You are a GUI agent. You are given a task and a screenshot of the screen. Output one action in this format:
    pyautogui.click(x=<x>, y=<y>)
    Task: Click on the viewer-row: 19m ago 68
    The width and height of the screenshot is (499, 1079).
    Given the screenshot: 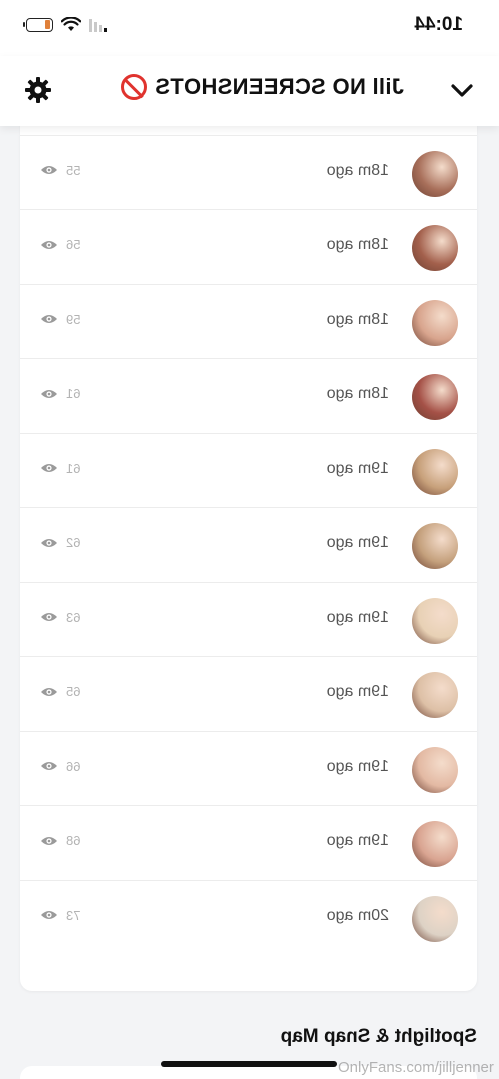 What is the action you would take?
    pyautogui.click(x=248, y=843)
    